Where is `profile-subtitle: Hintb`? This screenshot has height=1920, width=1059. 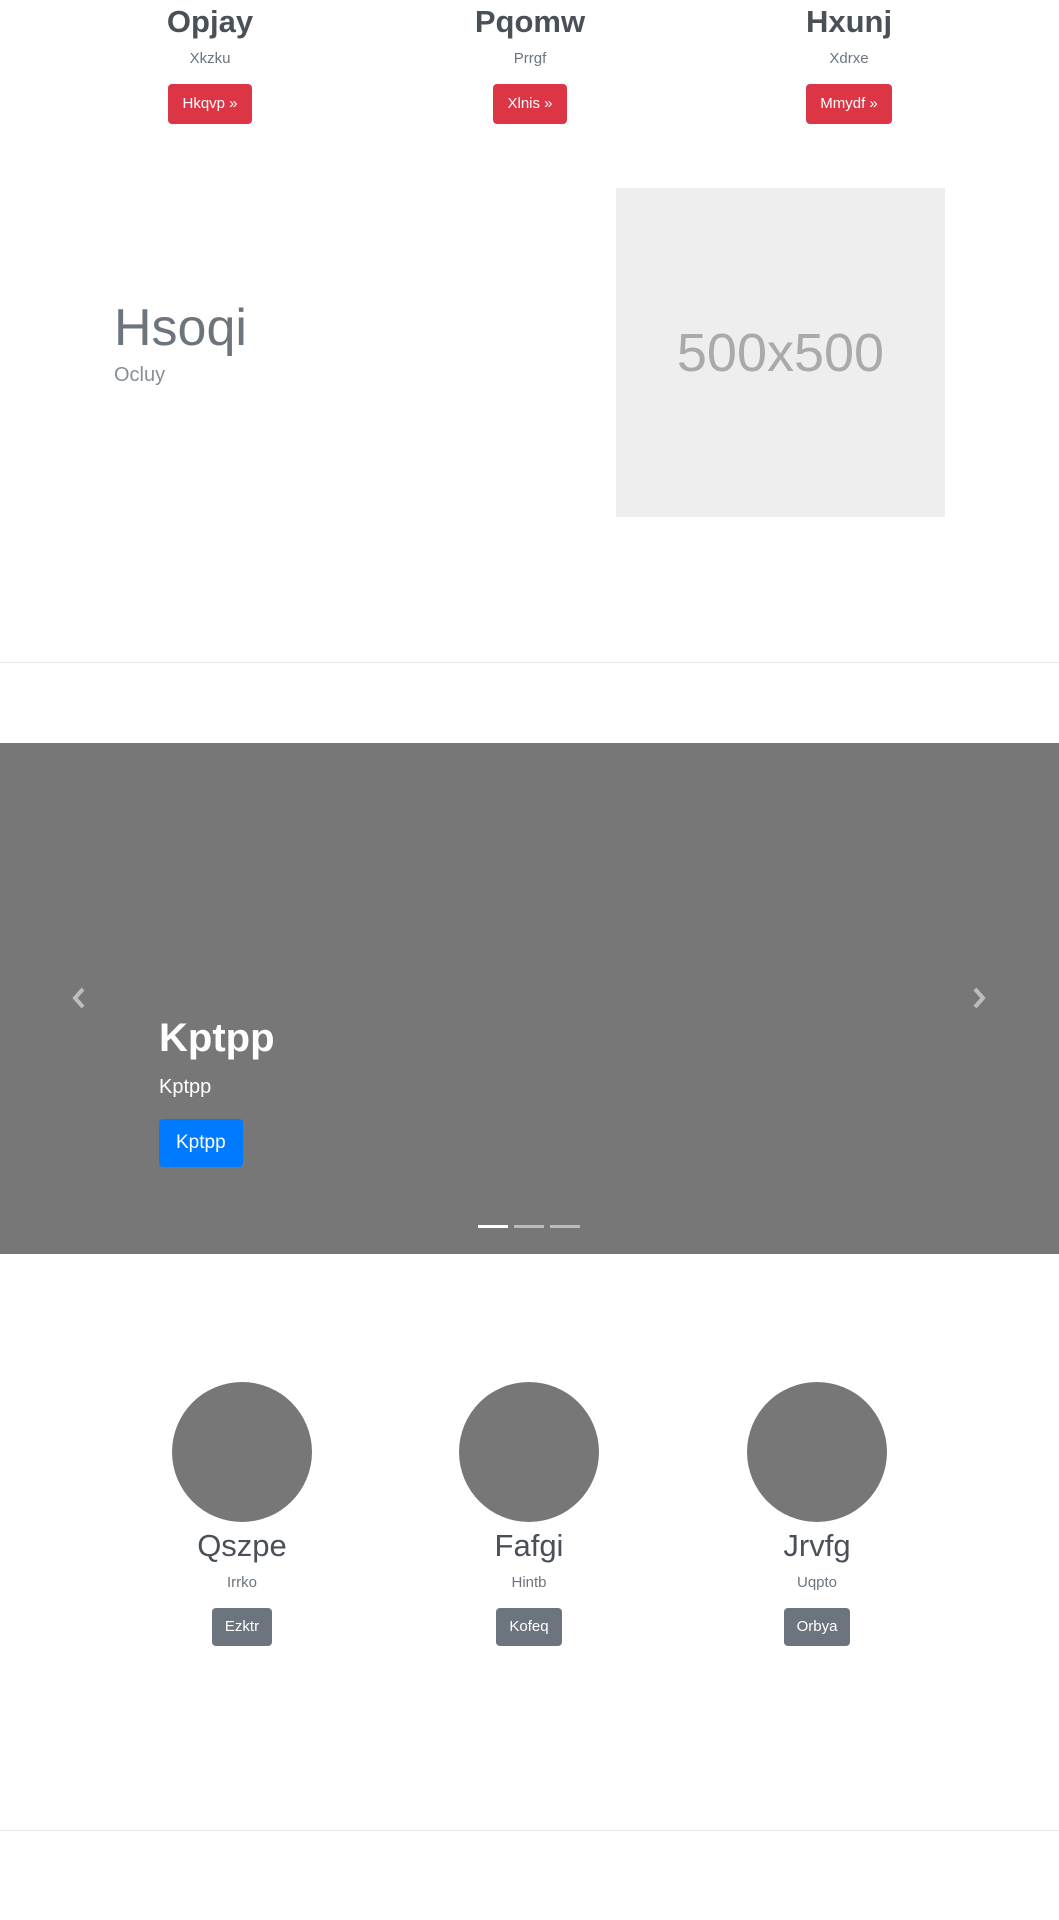 profile-subtitle: Hintb is located at coordinates (529, 1582).